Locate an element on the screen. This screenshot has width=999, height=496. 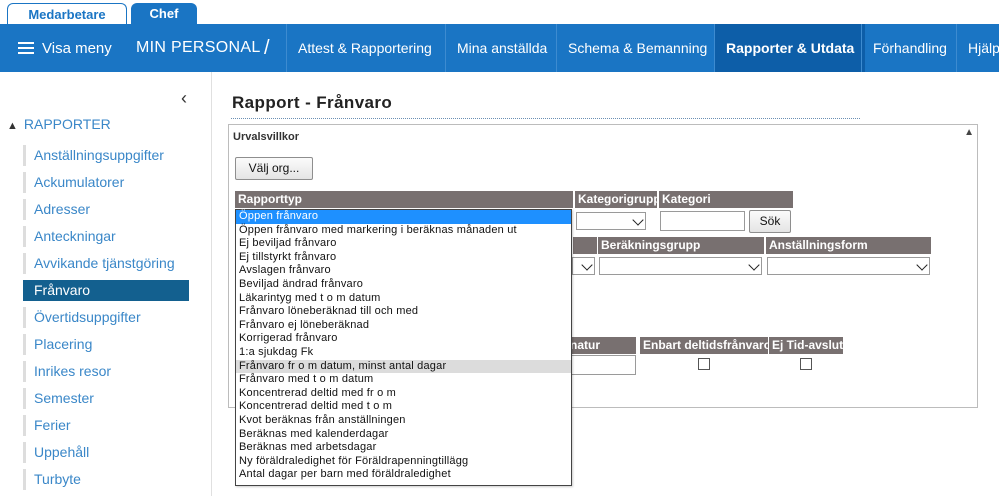
sidebar-item-inrikes-resor: Inrikes resor is located at coordinates (106, 371).